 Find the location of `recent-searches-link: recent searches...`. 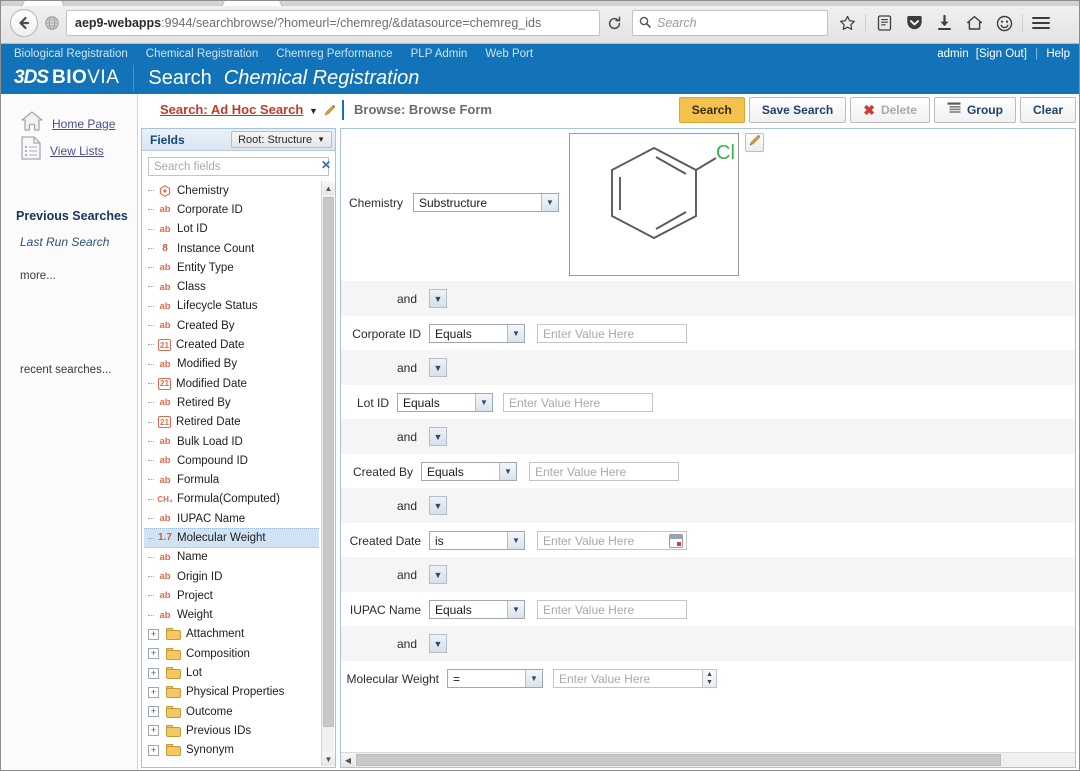

recent-searches-link: recent searches... is located at coordinates (65, 370).